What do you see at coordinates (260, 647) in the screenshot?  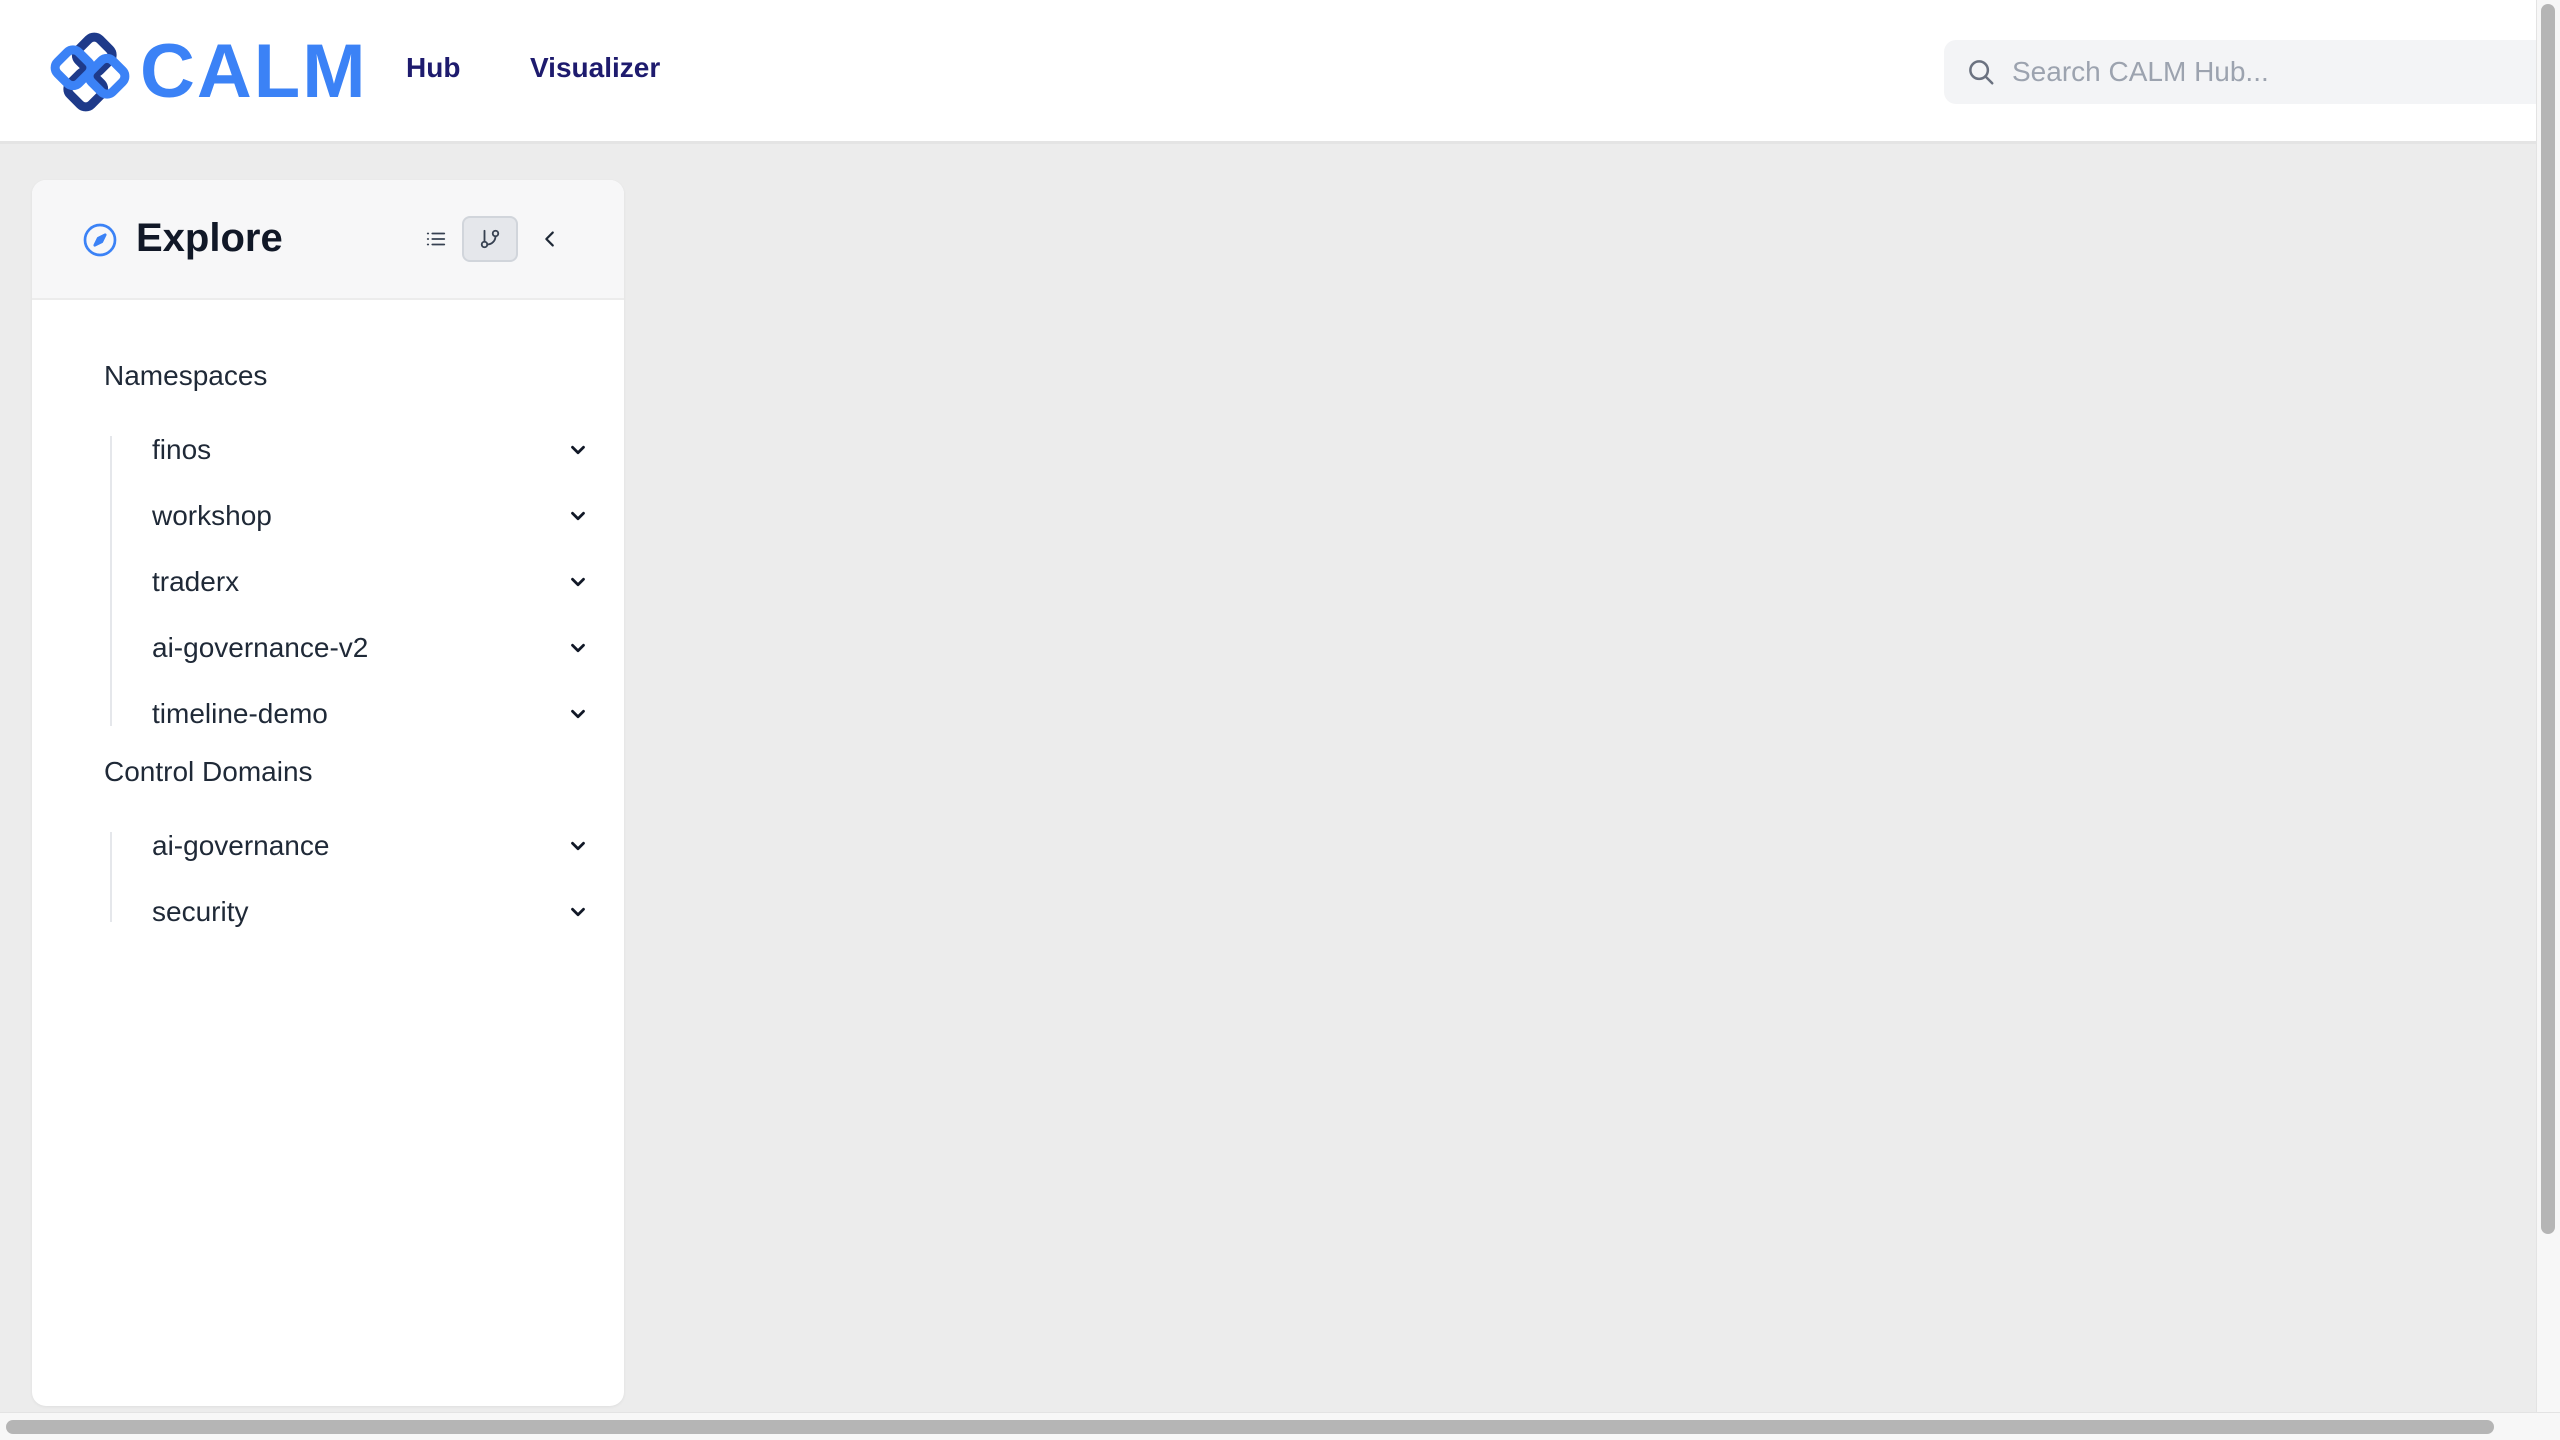 I see `tree-item-label: ai-governance-v2` at bounding box center [260, 647].